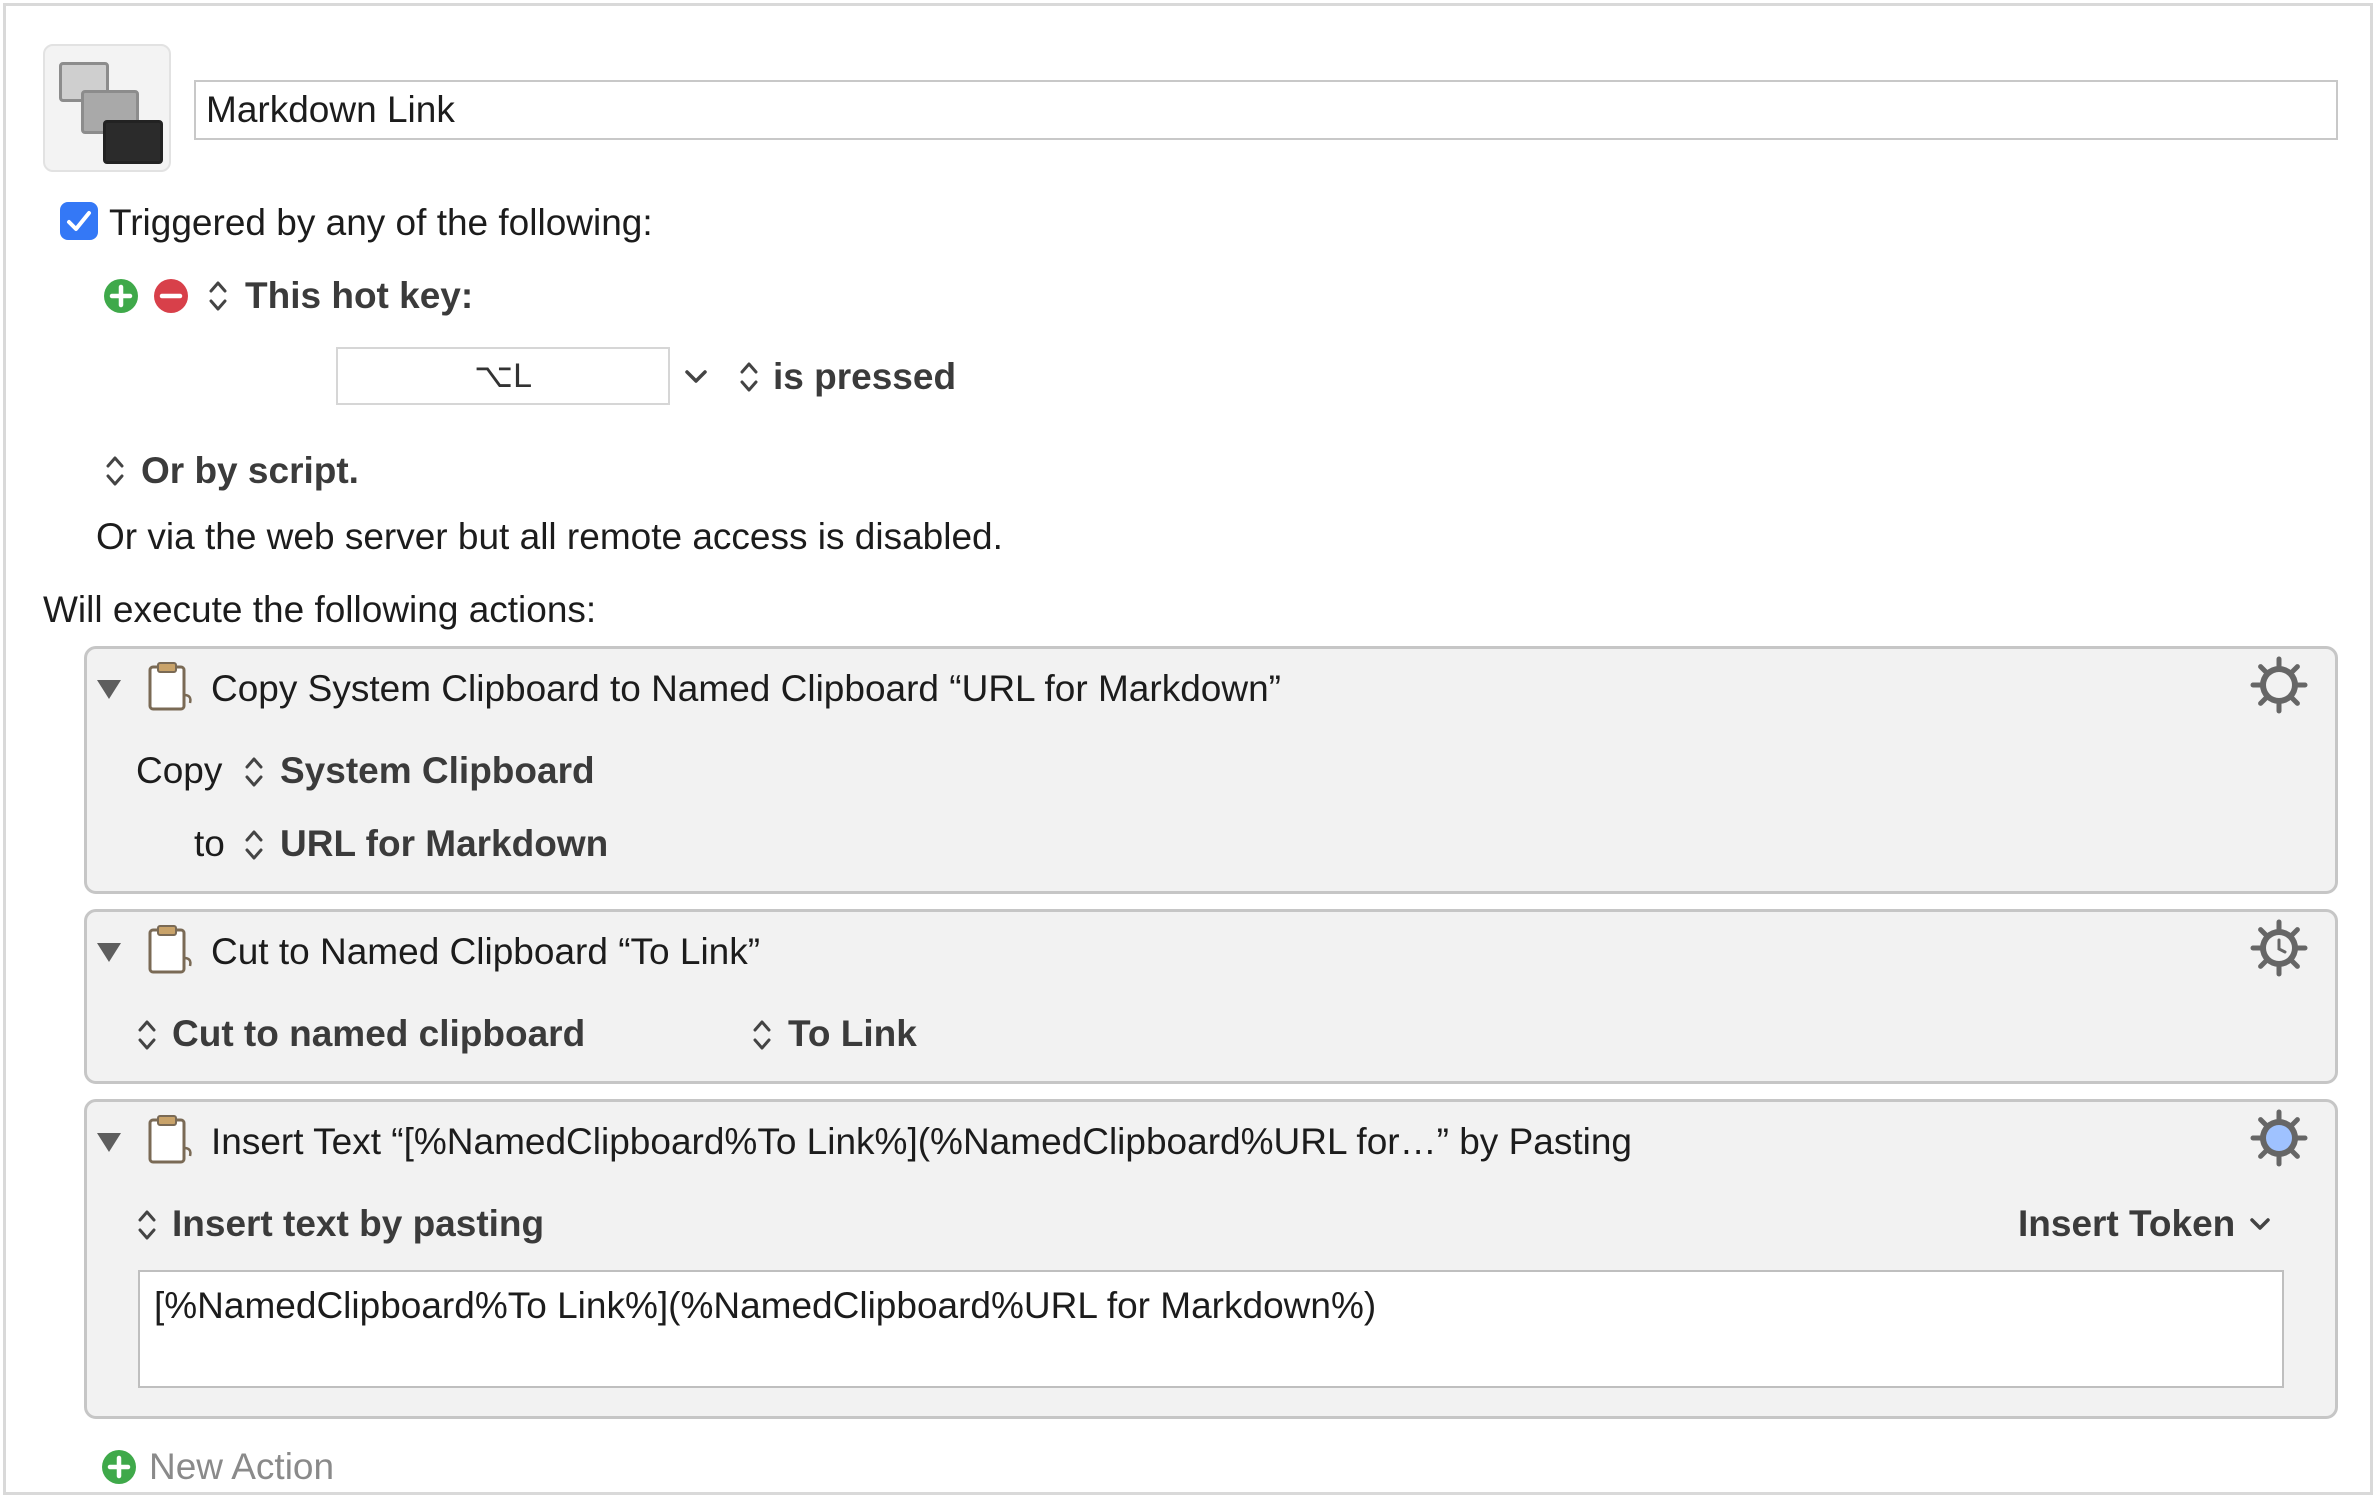 The width and height of the screenshot is (2380, 1501). Describe the element at coordinates (437, 771) in the screenshot. I see `source-clipboard-popup: System Clipboard` at that location.